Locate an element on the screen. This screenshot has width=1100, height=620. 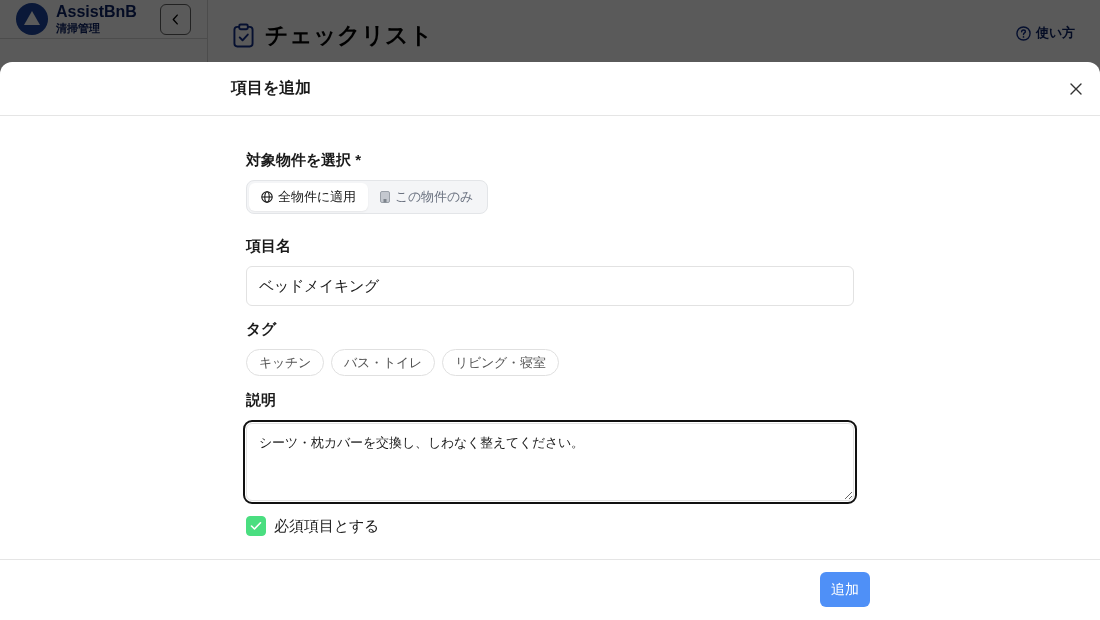
brand-subtitle: 清掃管理 is located at coordinates (78, 28).